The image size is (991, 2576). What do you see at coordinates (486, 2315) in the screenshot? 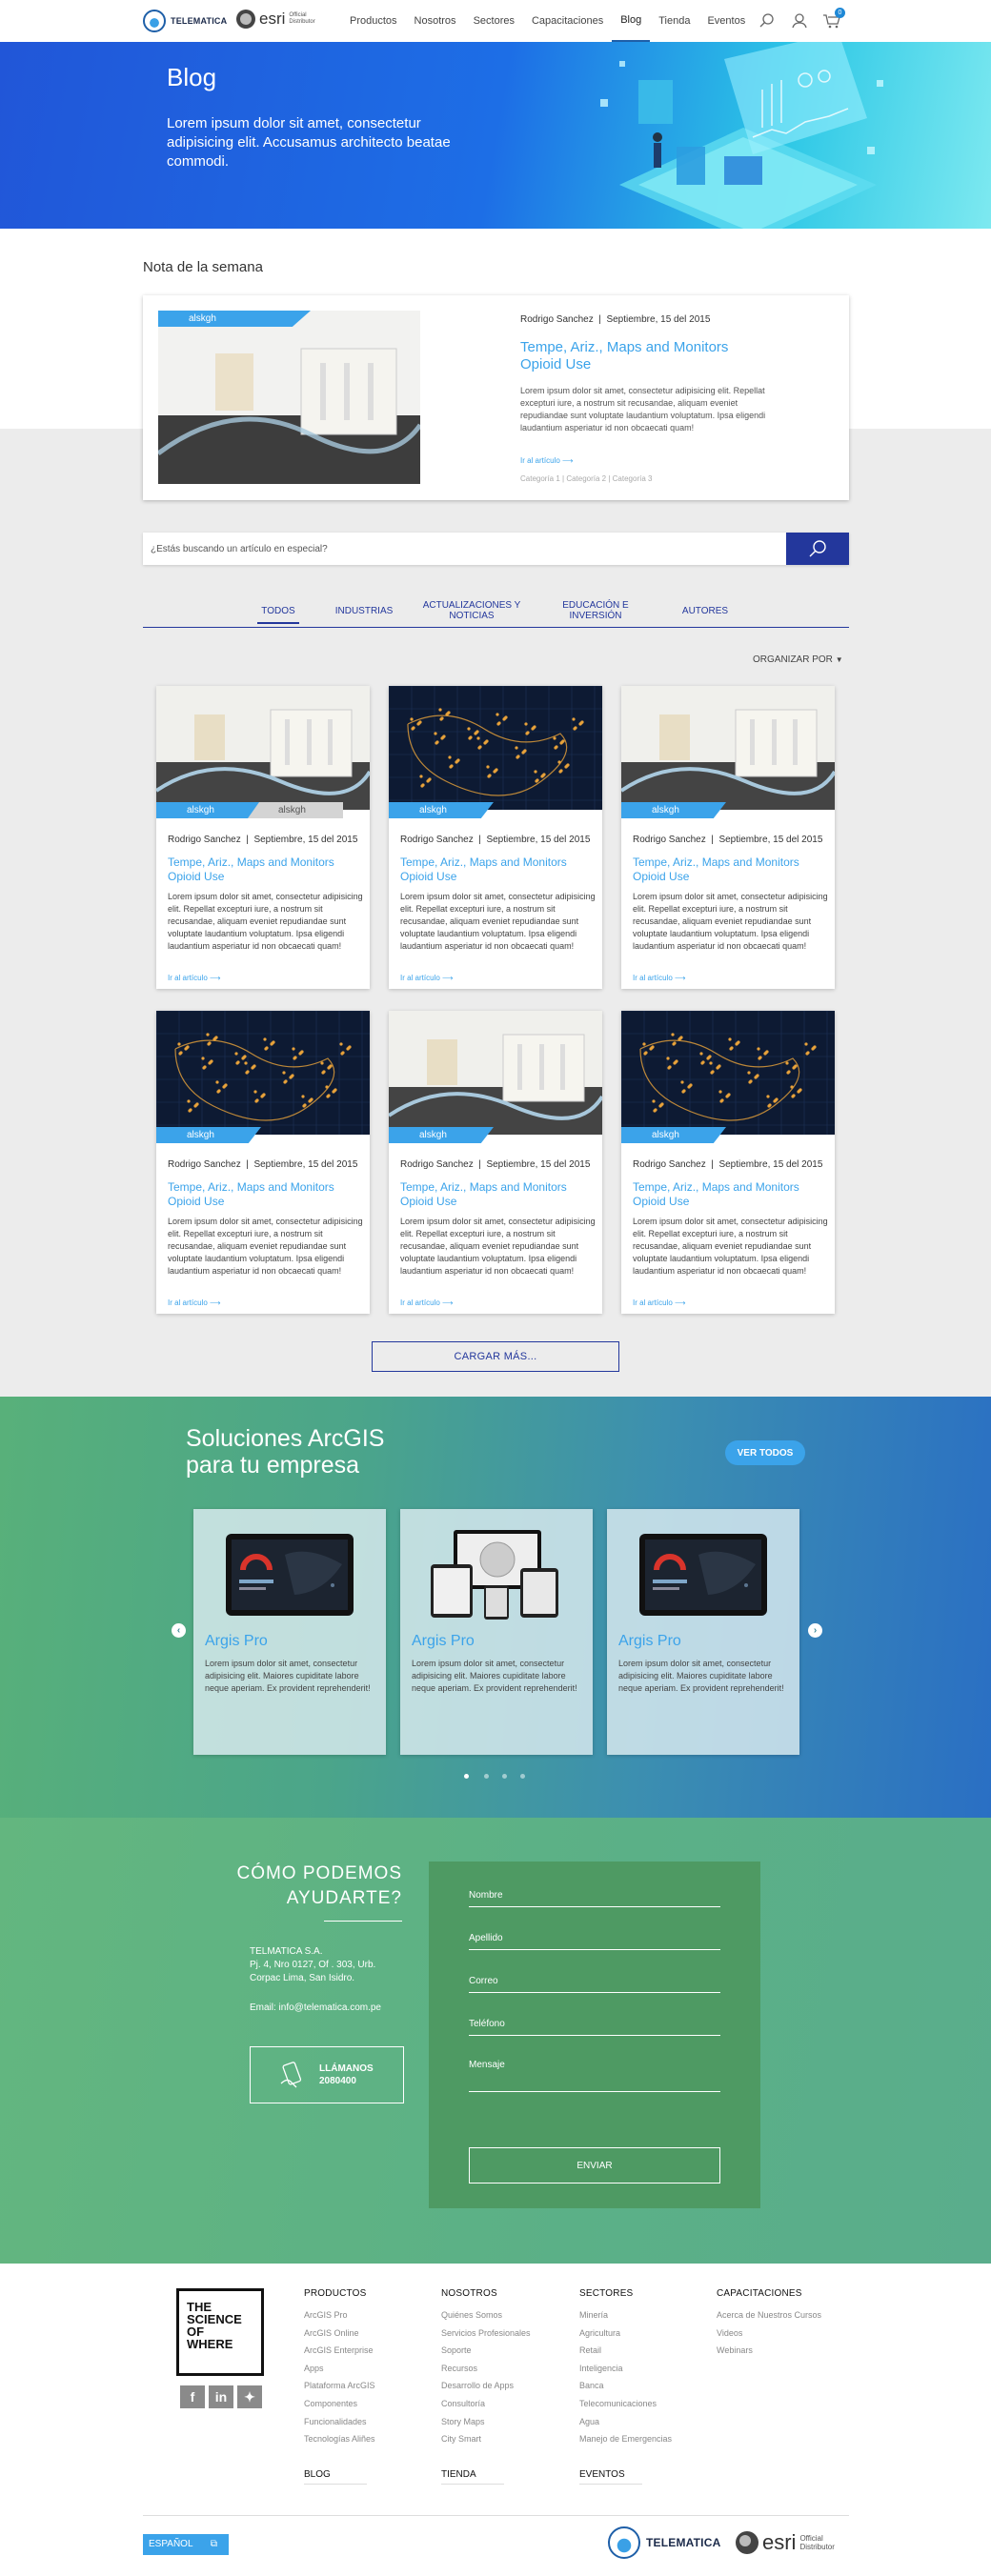
I see `footer-link: Quiénes Somos` at bounding box center [486, 2315].